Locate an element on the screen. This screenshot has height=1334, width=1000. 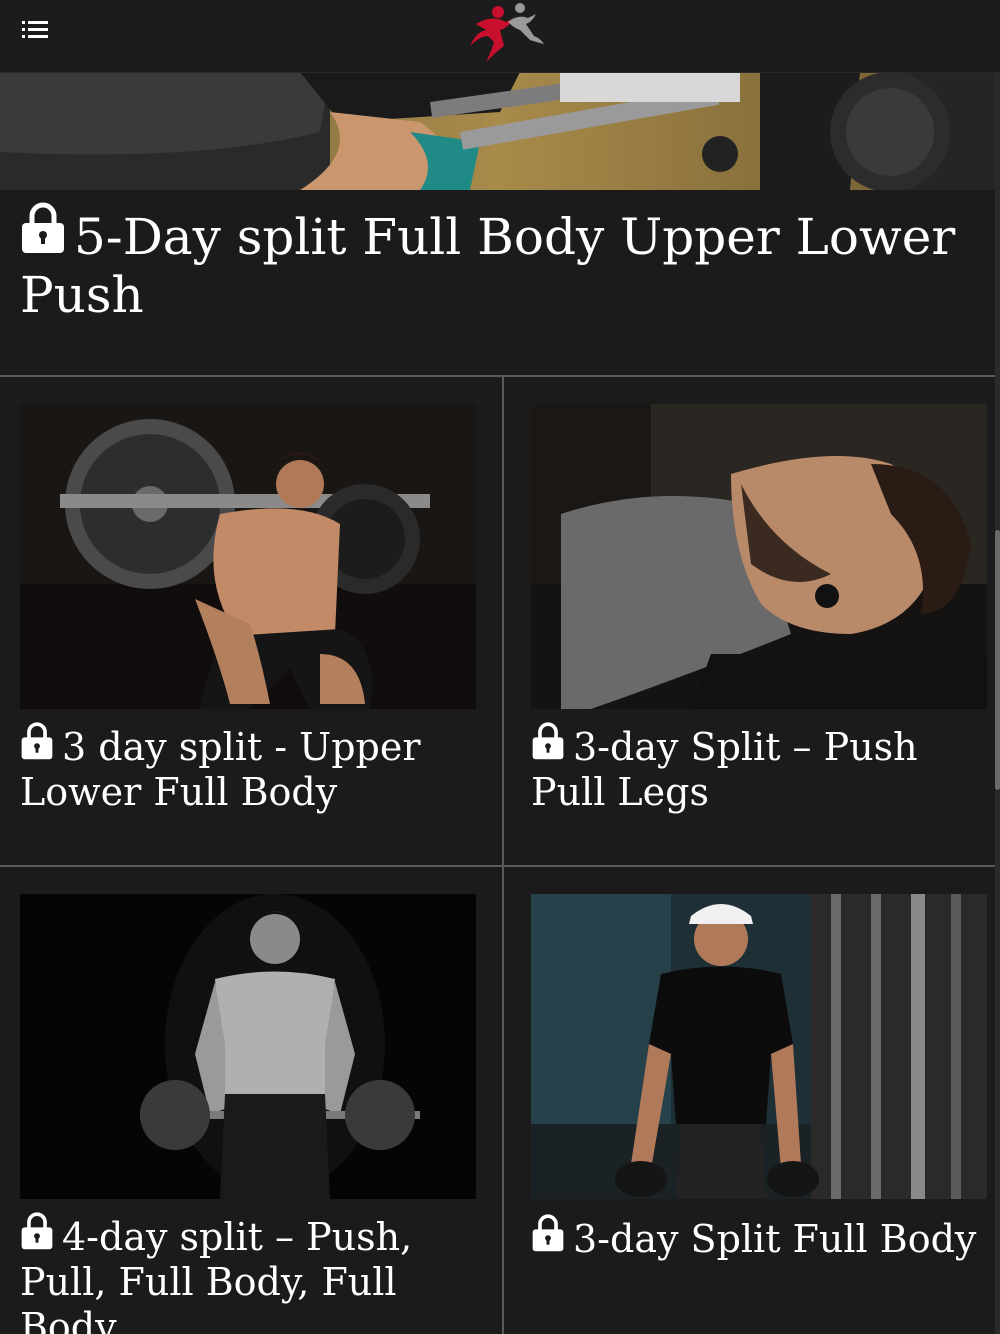
program-title-text: 3-day Split Full Body is located at coordinates (775, 1239).